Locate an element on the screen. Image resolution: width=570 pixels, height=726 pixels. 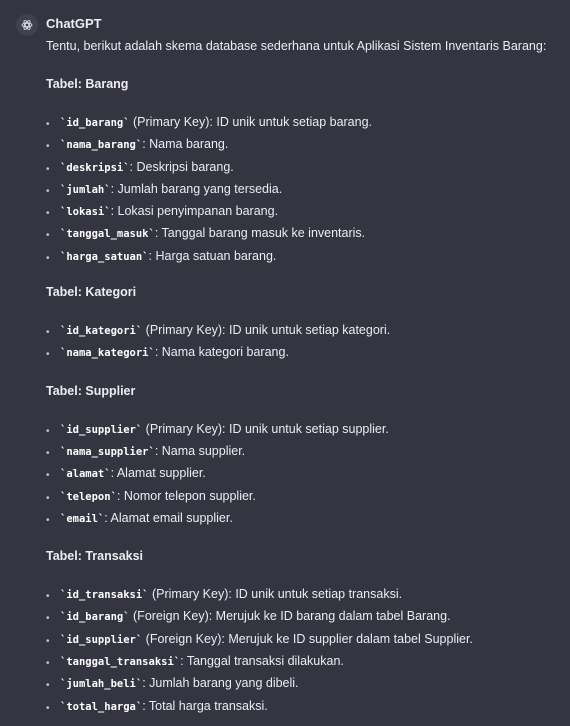
list-item: • `total_harga`: Total harga transaksi. is located at coordinates (305, 709).